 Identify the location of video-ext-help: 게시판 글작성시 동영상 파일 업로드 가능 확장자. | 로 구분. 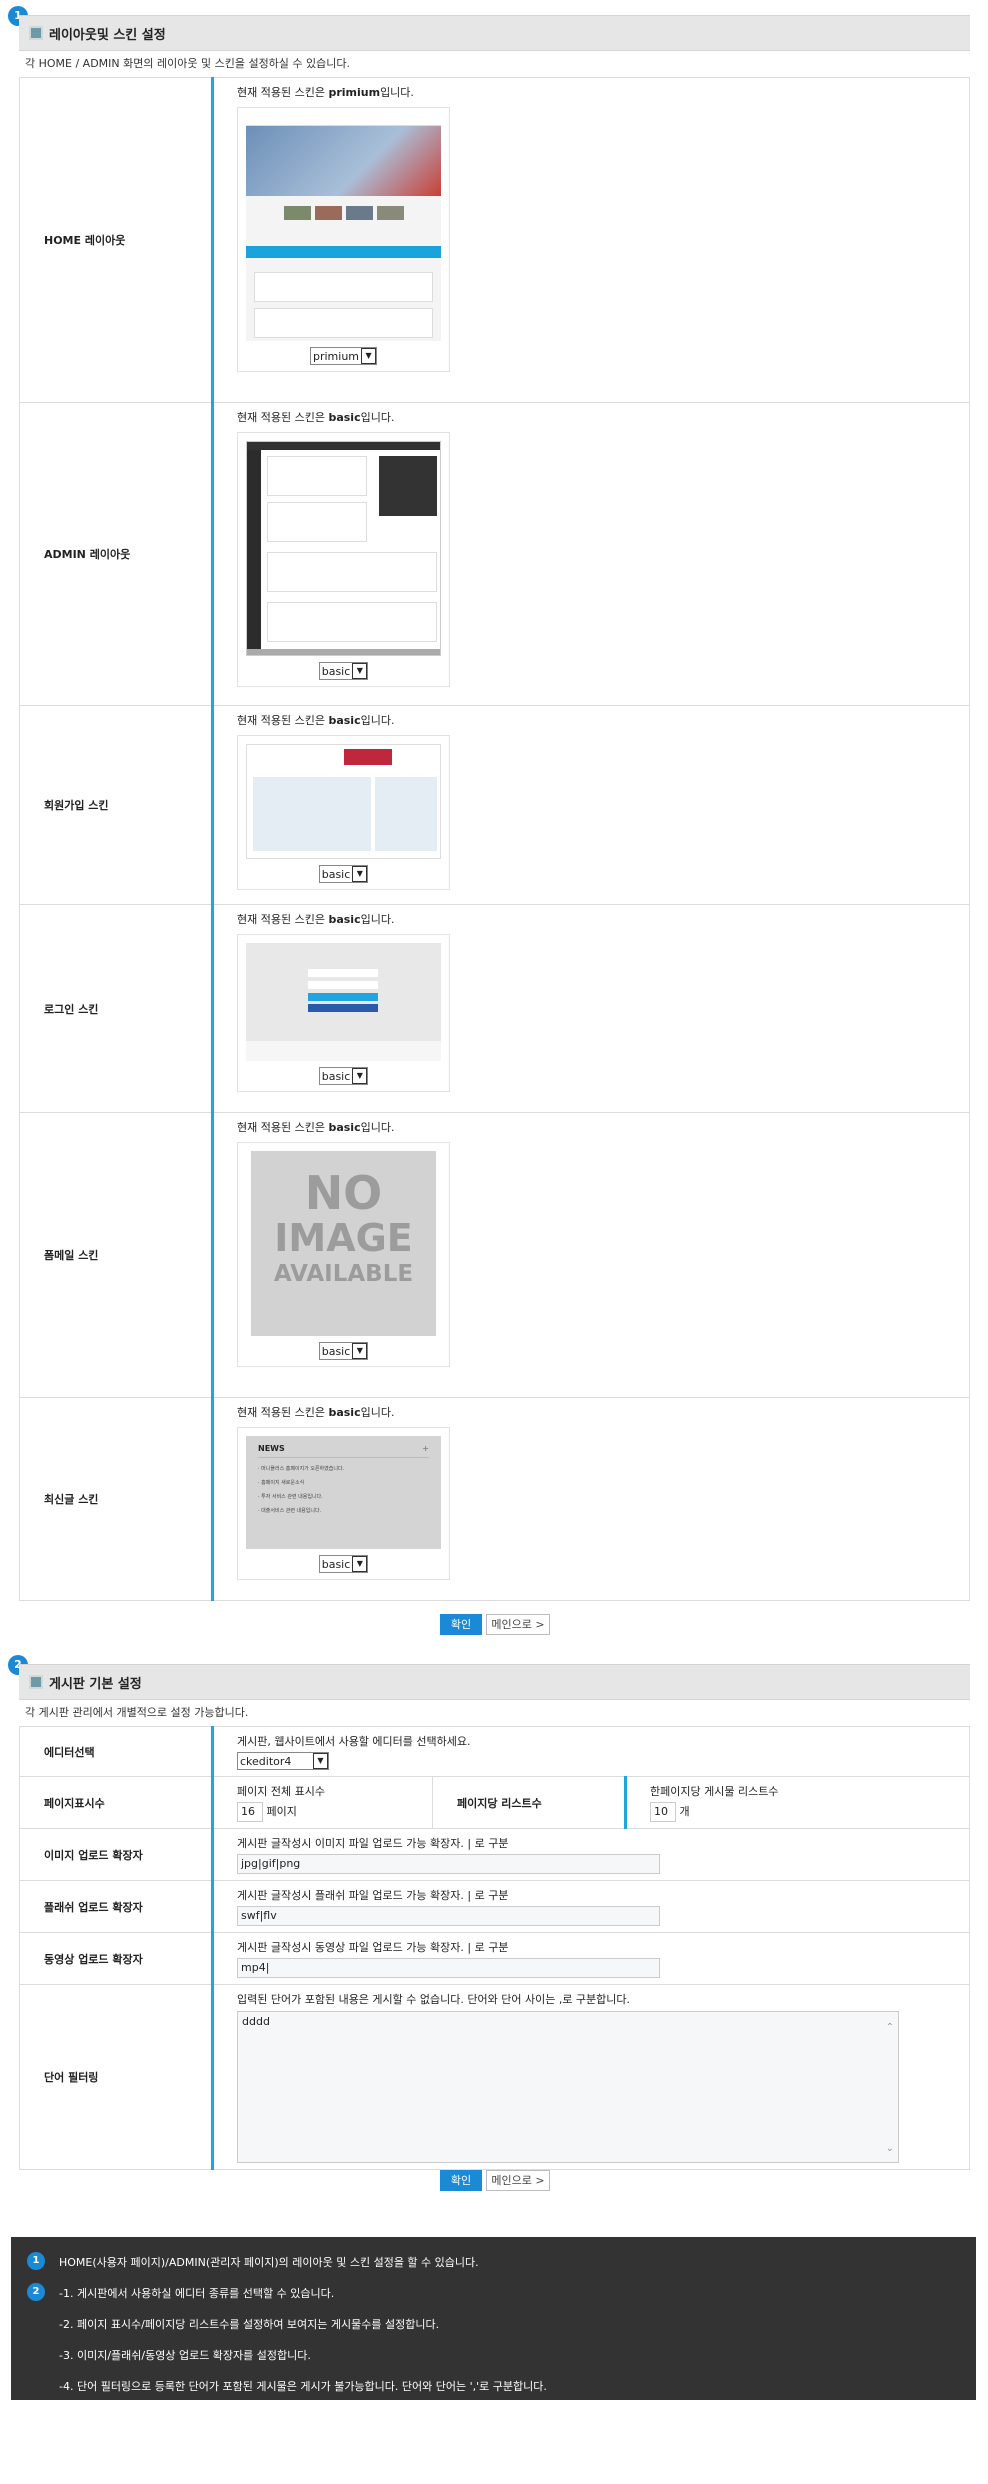
(373, 1947).